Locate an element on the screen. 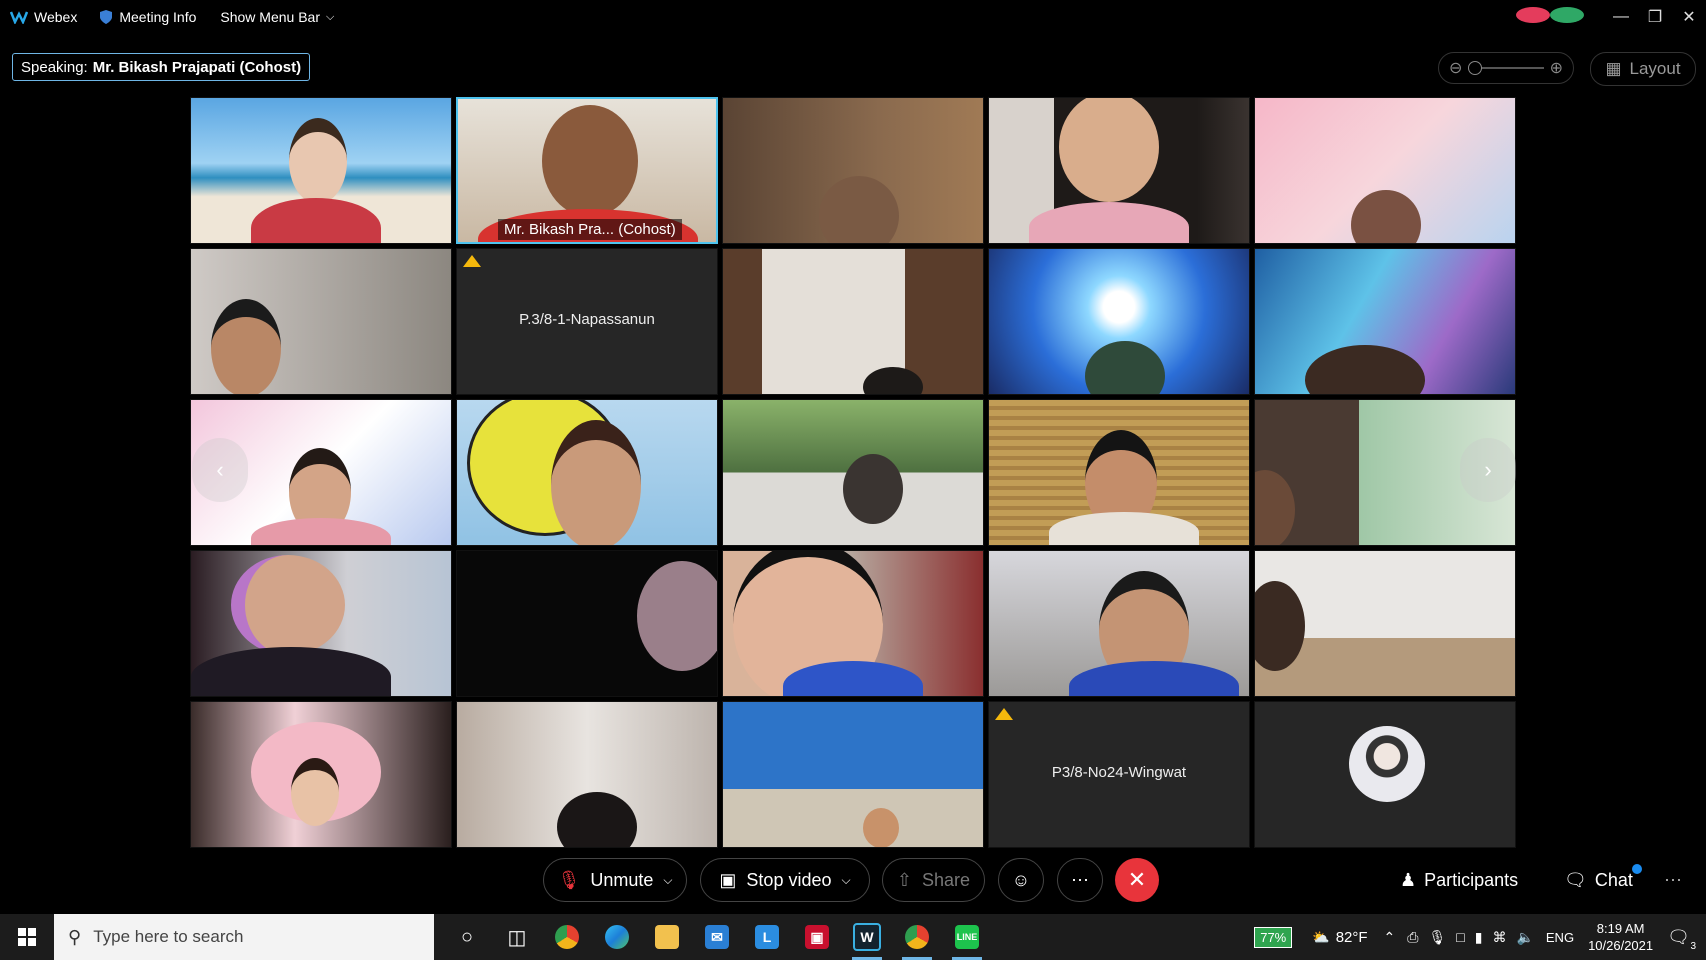  mcafee-app: ▣ is located at coordinates (817, 937).